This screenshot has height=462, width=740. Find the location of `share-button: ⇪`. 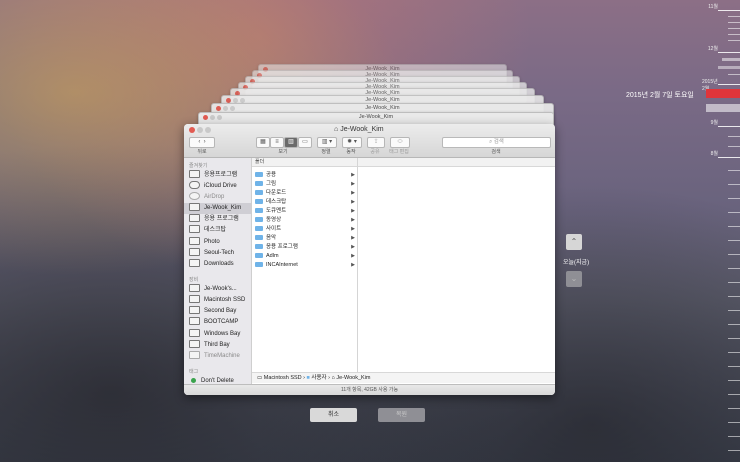

share-button: ⇪ is located at coordinates (376, 142).